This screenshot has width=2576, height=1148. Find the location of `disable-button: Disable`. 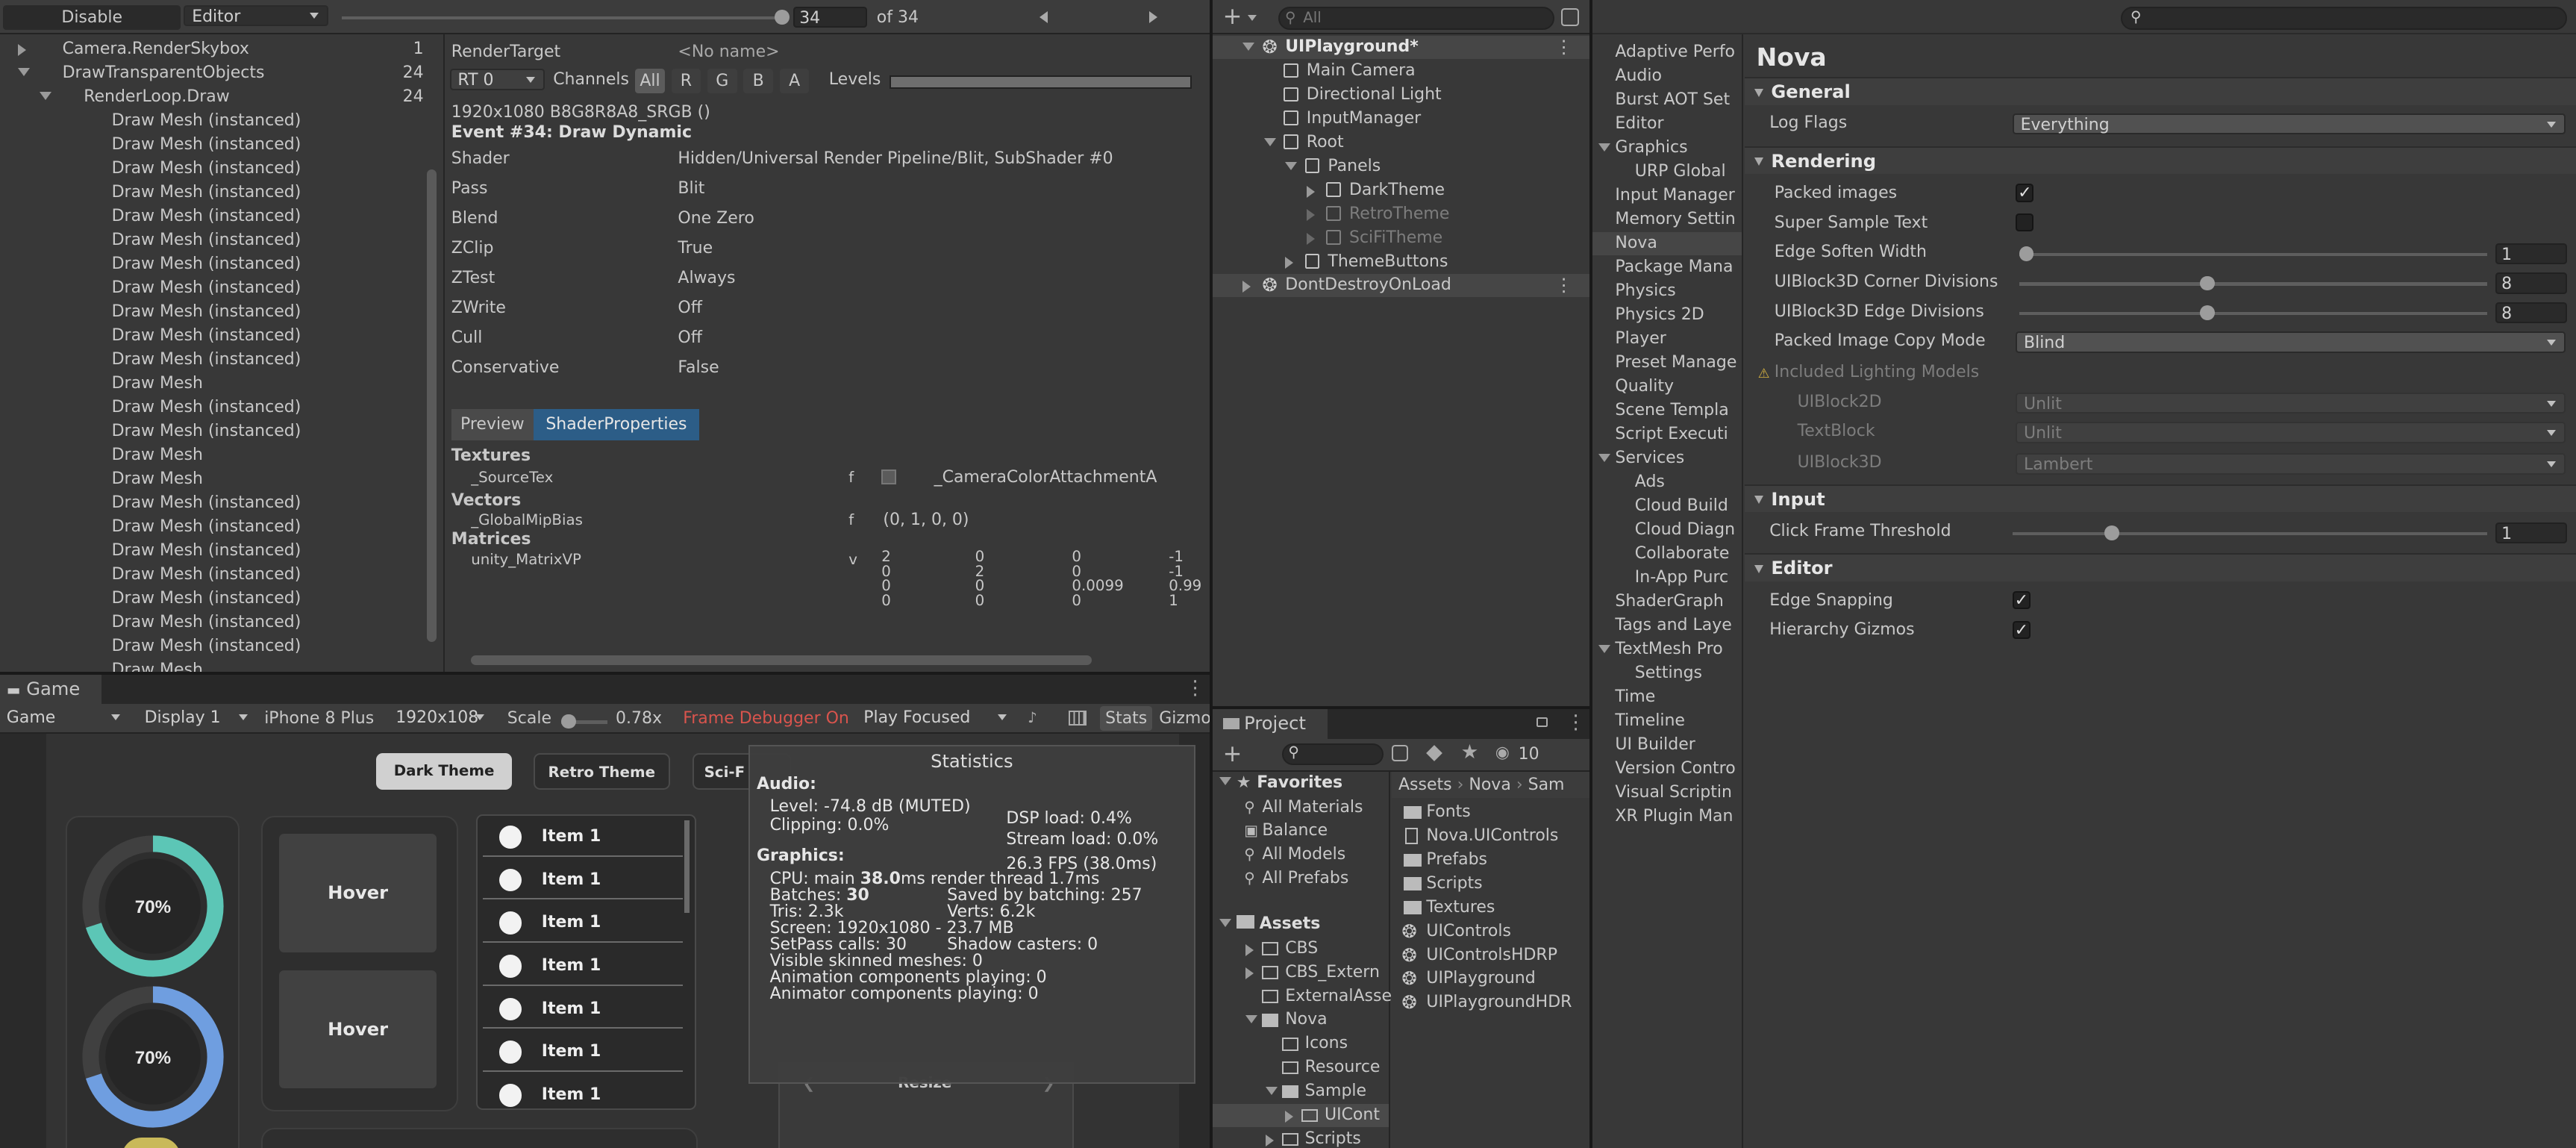

disable-button: Disable is located at coordinates (92, 17).